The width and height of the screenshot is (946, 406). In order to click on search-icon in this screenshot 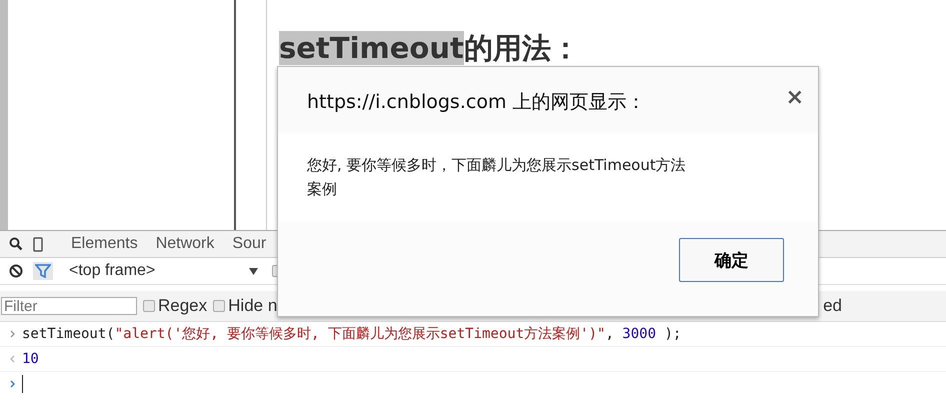, I will do `click(16, 244)`.